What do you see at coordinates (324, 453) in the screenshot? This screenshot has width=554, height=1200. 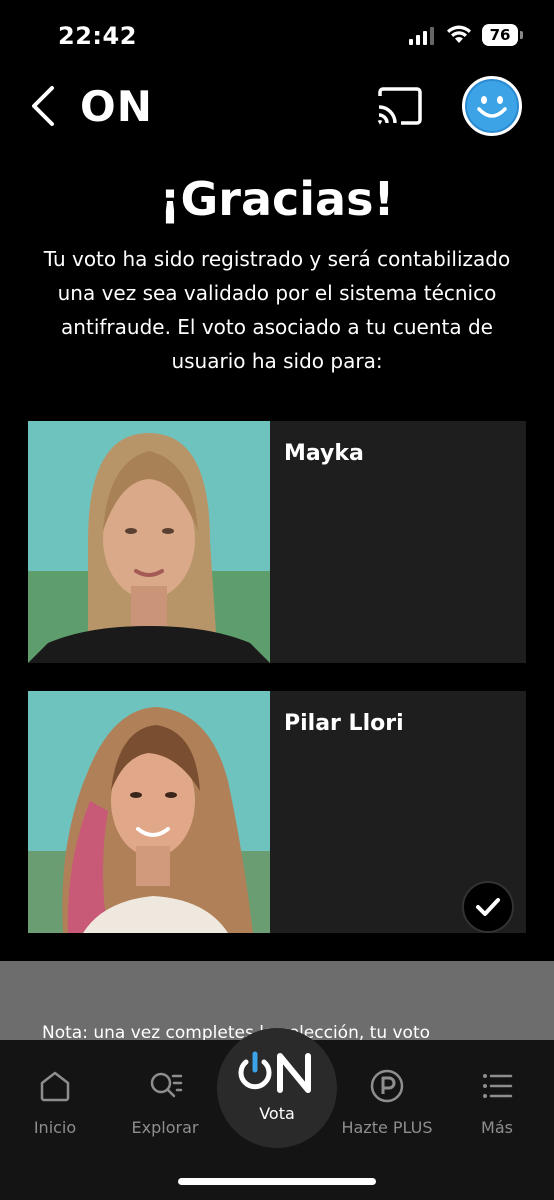 I see `candidate-name: Mayka` at bounding box center [324, 453].